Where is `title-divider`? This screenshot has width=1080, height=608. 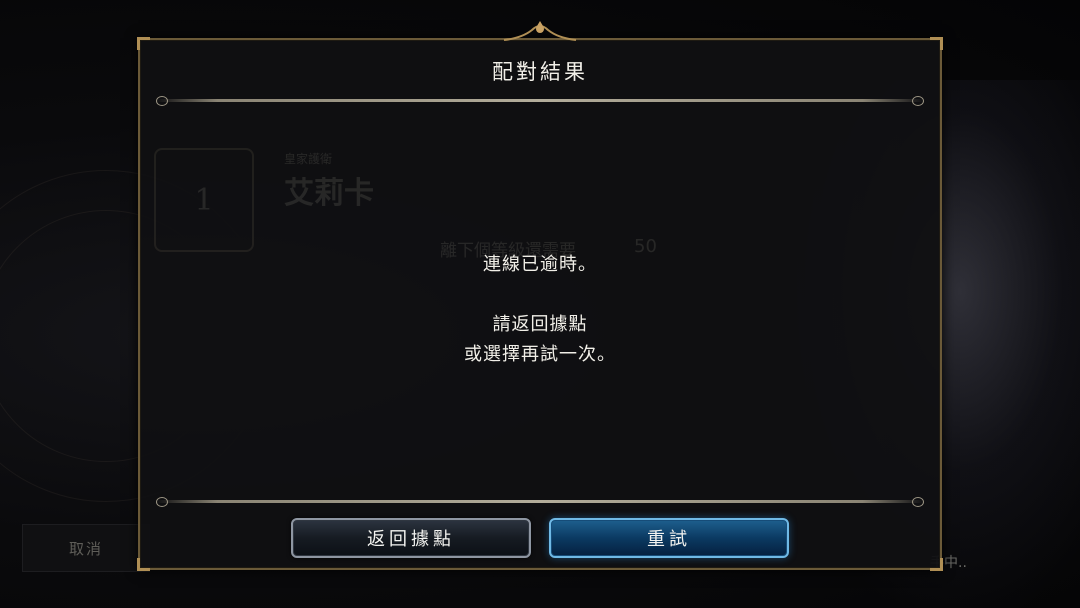
title-divider is located at coordinates (540, 101).